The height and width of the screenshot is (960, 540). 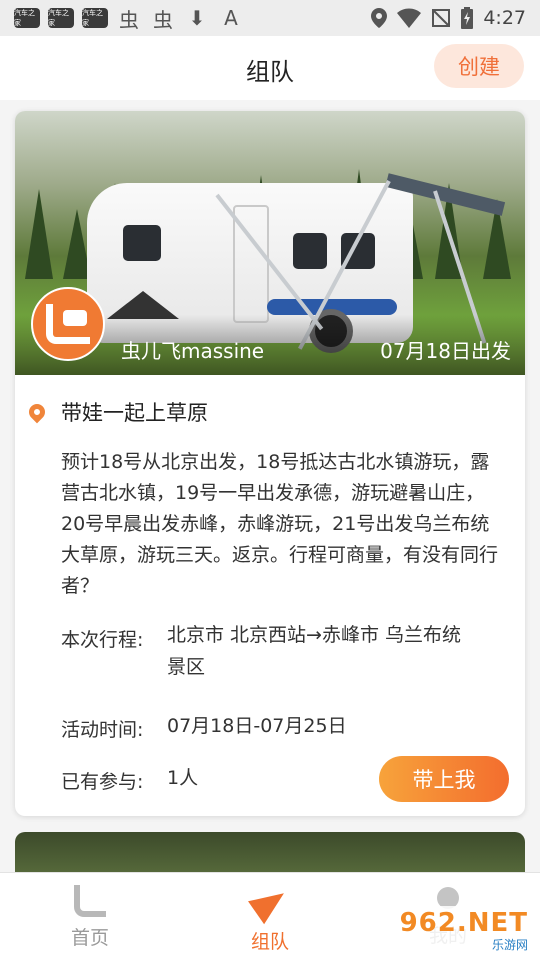 What do you see at coordinates (270, 18) in the screenshot?
I see `status-bar: 汽车之家 汽车之家 汽车之家 虫 虫 ⬇ A 4:27` at bounding box center [270, 18].